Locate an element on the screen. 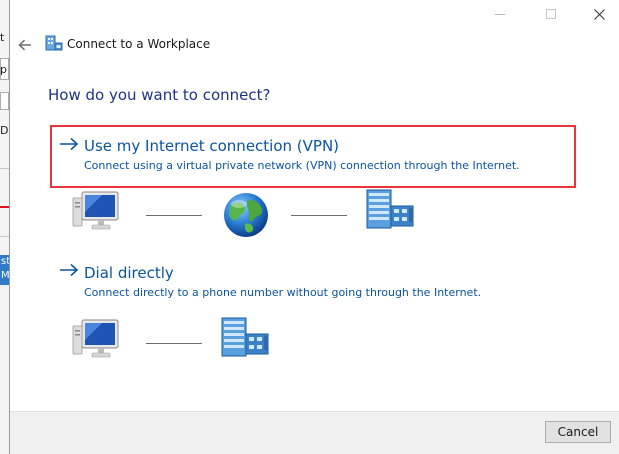  minimize-icon is located at coordinates (500, 14).